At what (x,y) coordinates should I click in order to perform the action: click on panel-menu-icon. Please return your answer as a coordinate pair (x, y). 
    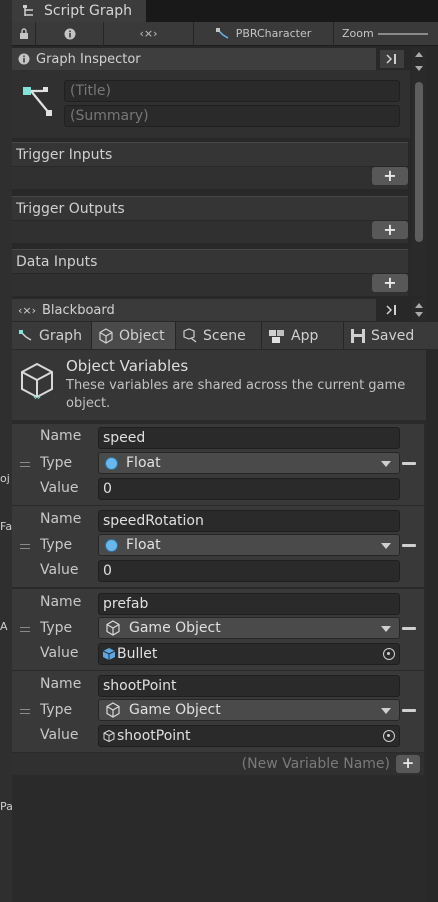
    Looking at the image, I should click on (391, 59).